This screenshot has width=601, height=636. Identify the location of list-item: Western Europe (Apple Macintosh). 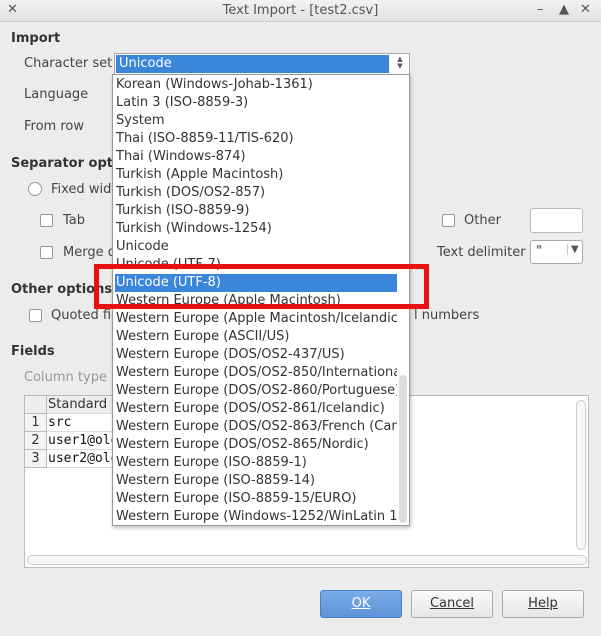
(256, 301).